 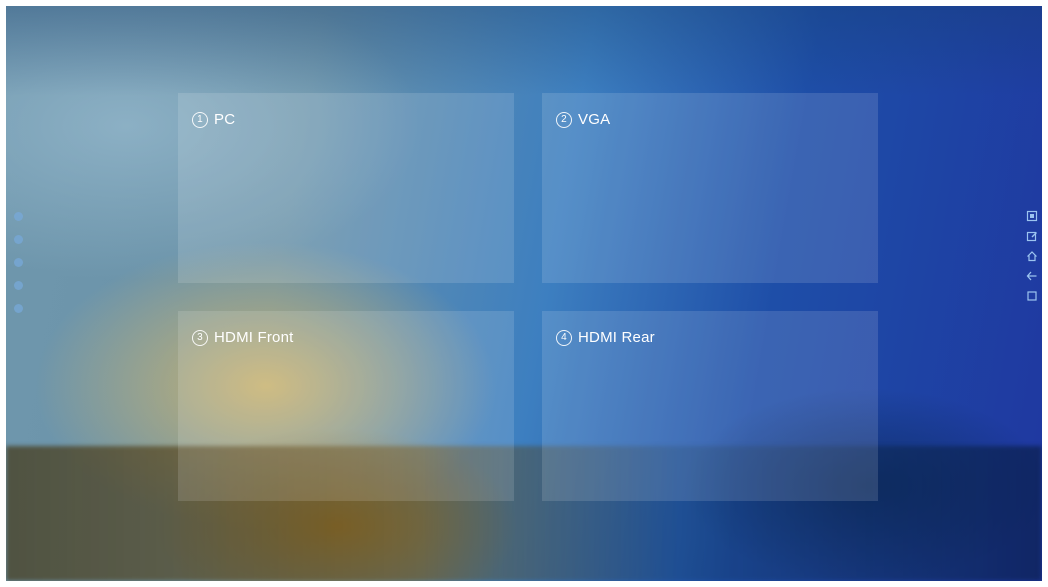 What do you see at coordinates (346, 188) in the screenshot?
I see `source-tile-pc: 1 PC` at bounding box center [346, 188].